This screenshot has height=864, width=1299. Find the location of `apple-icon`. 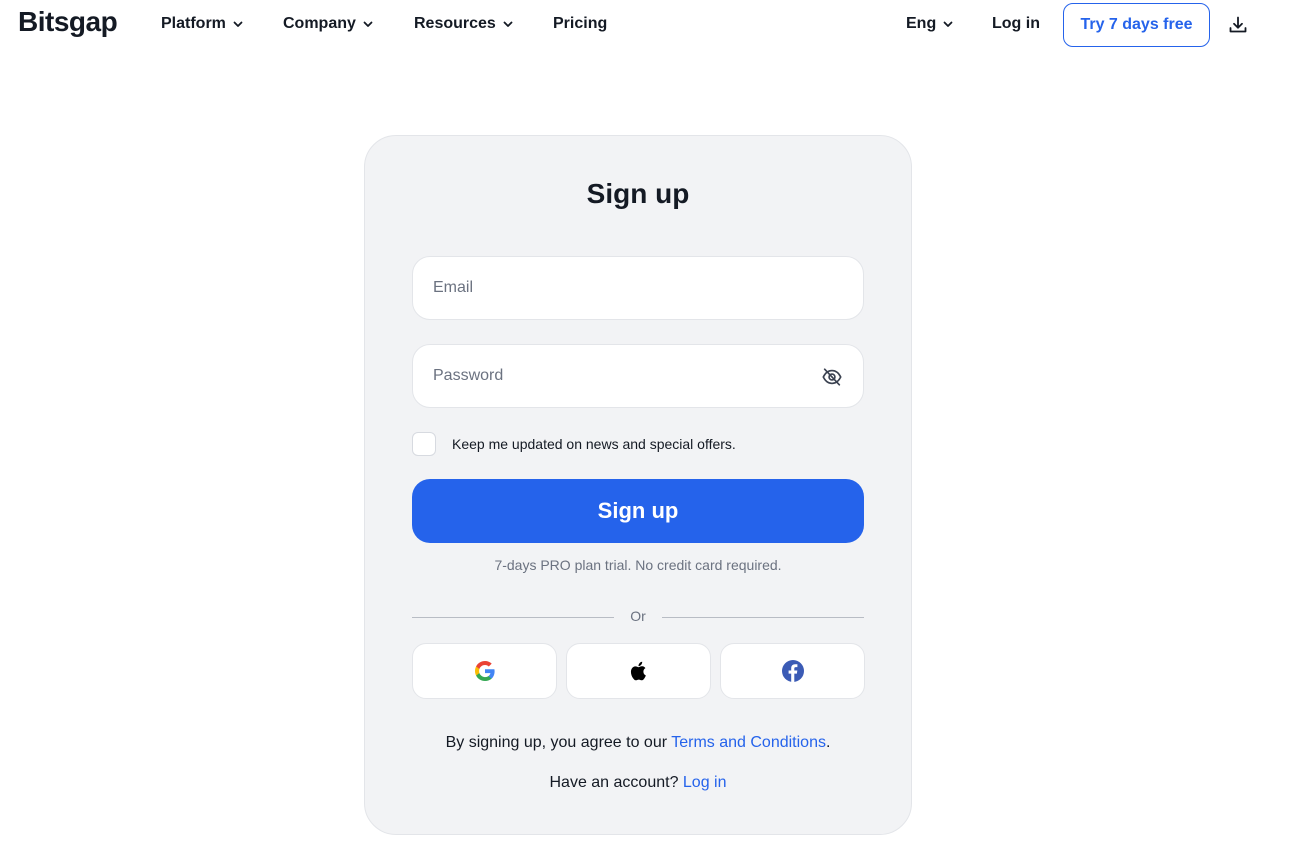

apple-icon is located at coordinates (638, 671).